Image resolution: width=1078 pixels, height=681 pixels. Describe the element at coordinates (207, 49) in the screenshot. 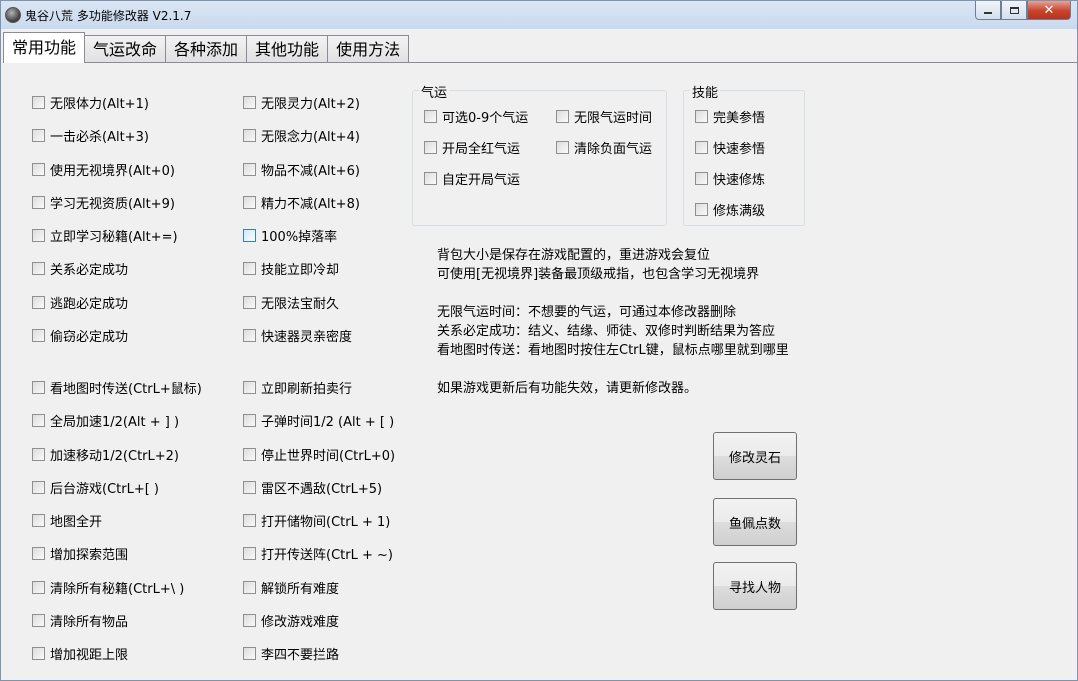

I see `tab-add-items: 各种添加` at that location.